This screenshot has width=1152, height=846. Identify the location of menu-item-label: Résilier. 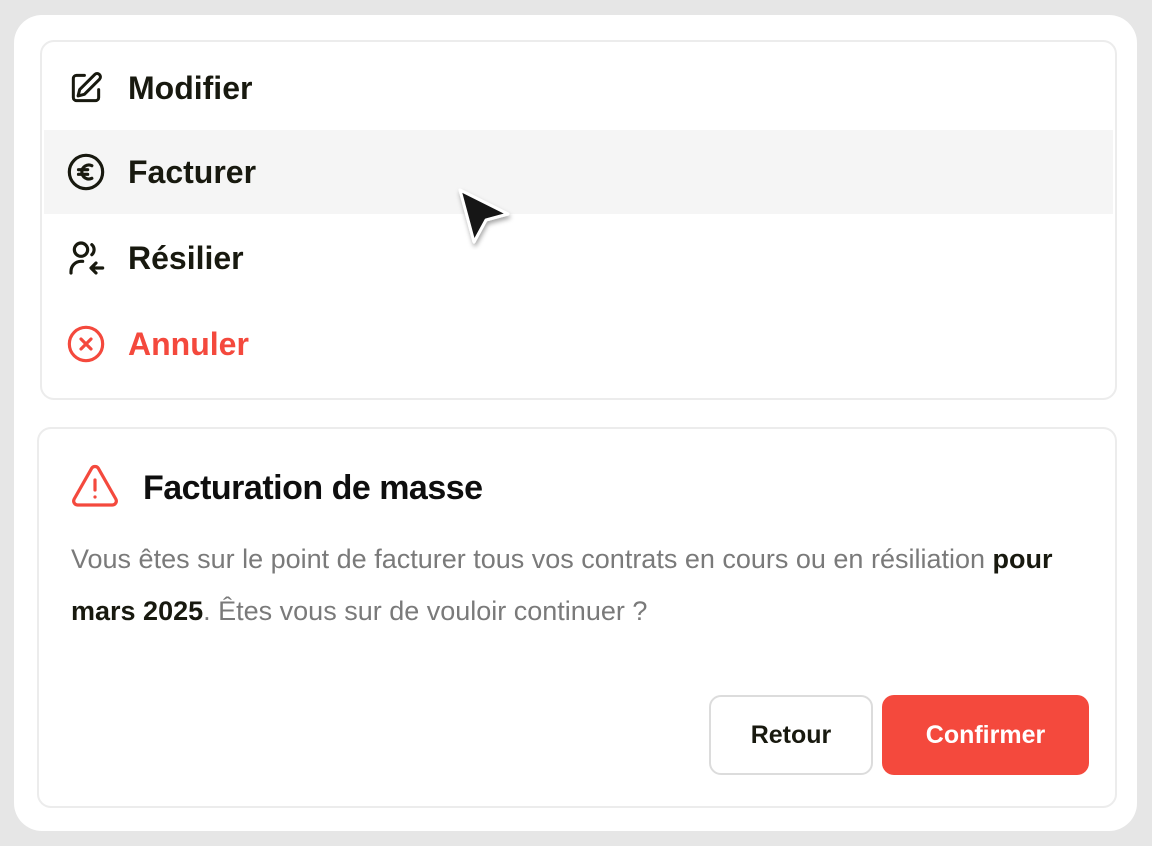
(186, 257).